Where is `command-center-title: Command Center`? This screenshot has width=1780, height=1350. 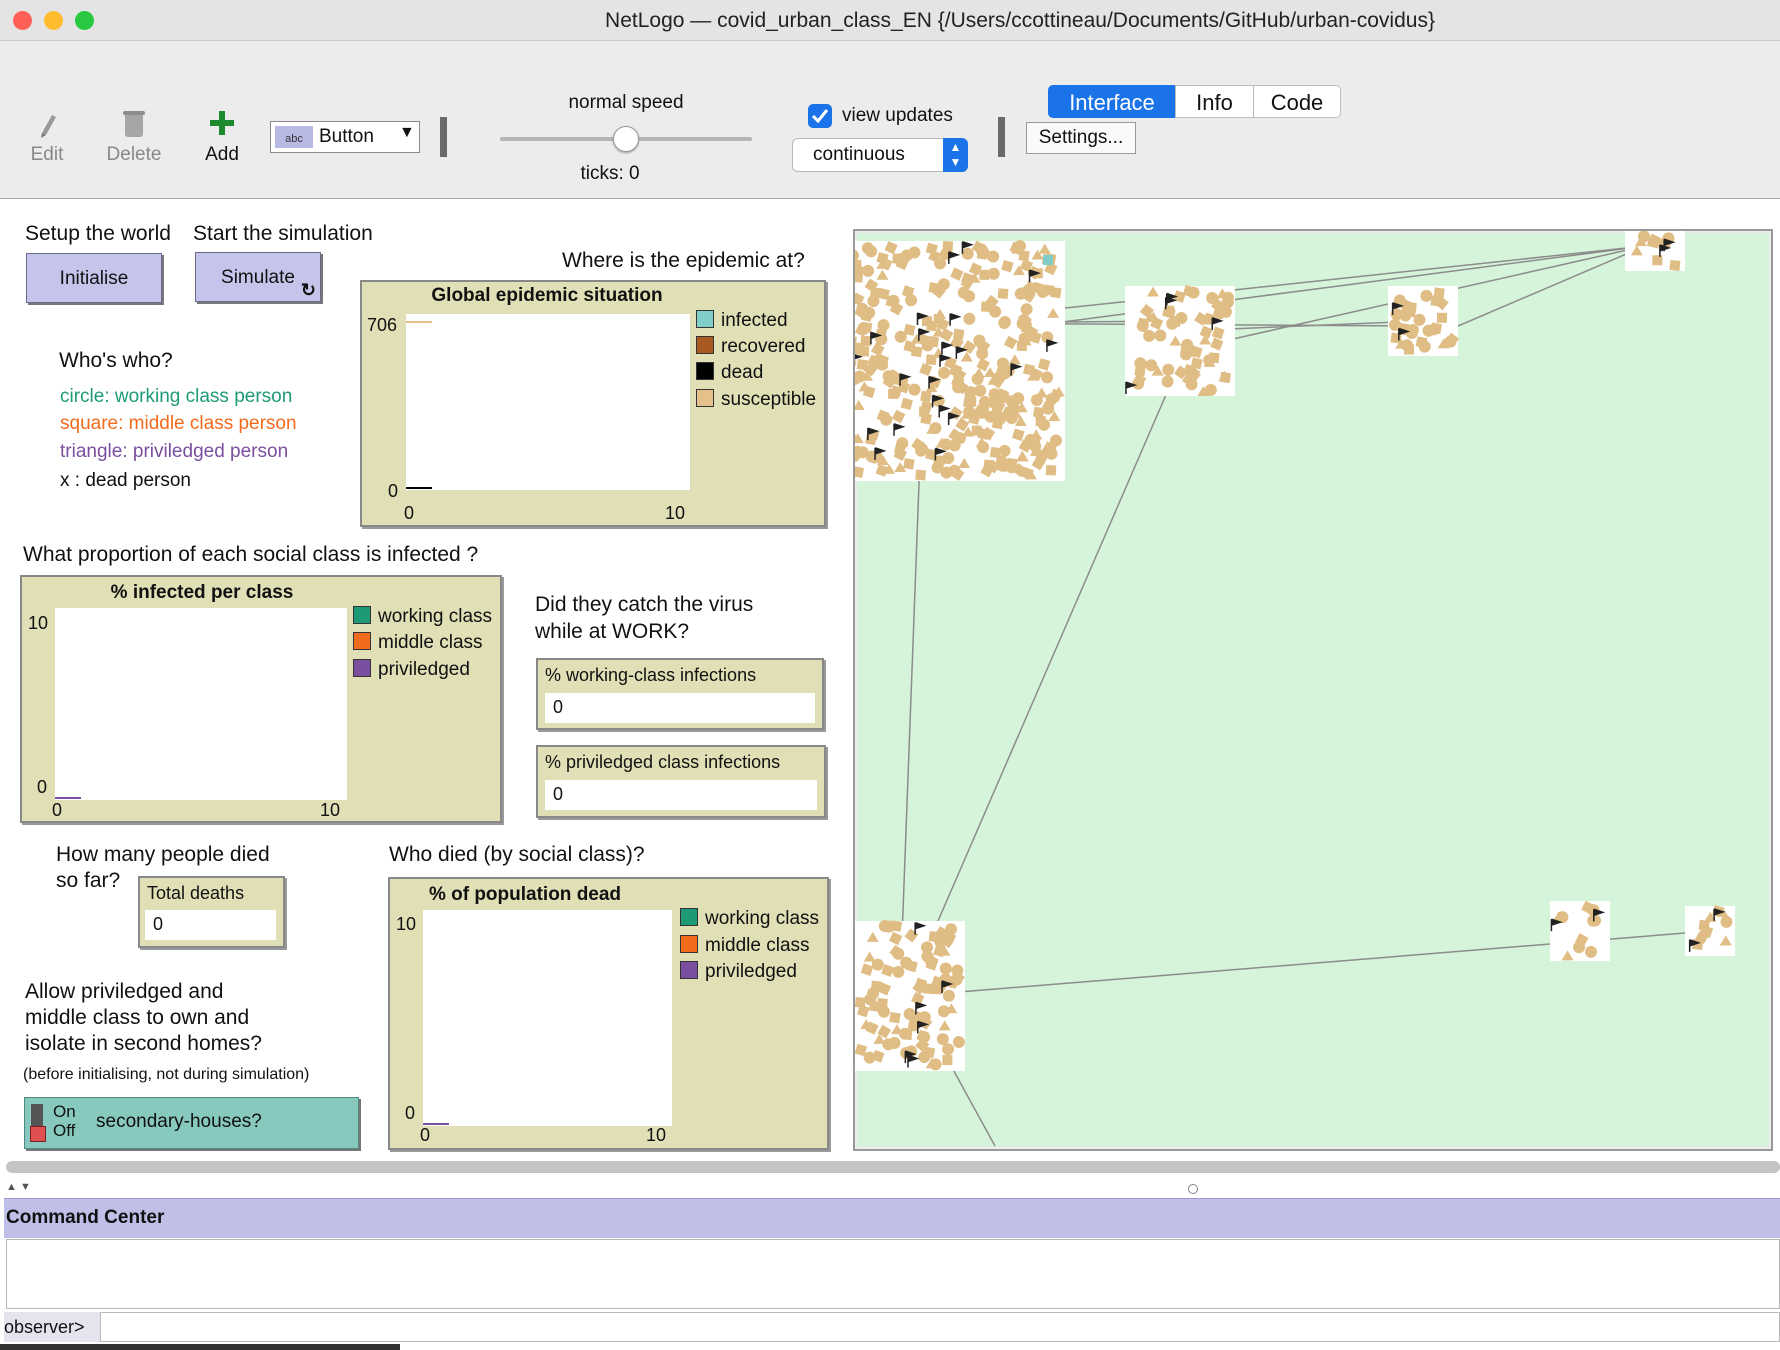
command-center-title: Command Center is located at coordinates (85, 1217).